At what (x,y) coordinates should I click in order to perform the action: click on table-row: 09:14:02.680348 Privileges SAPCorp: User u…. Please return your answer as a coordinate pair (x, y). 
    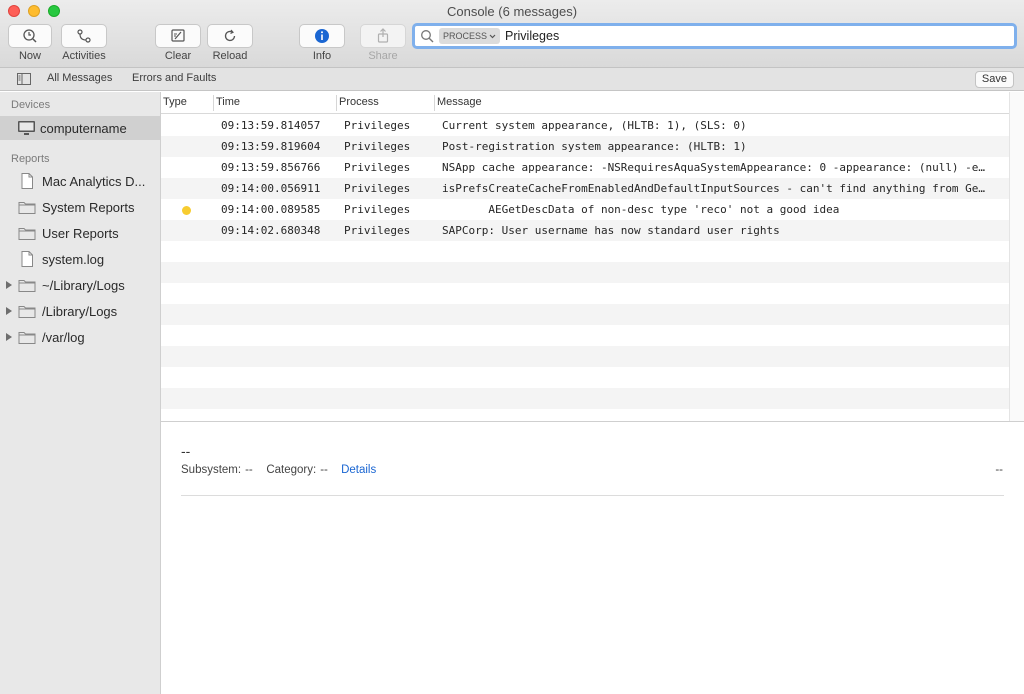
    Looking at the image, I should click on (585, 230).